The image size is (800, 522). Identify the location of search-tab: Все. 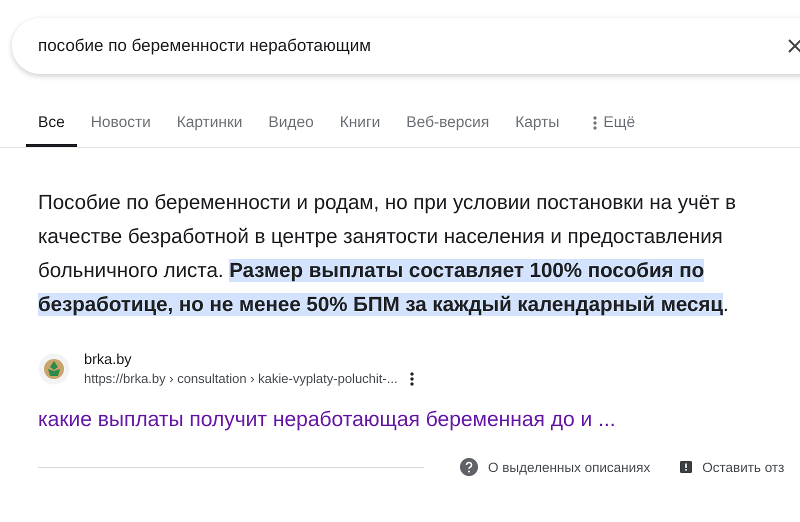
(51, 130).